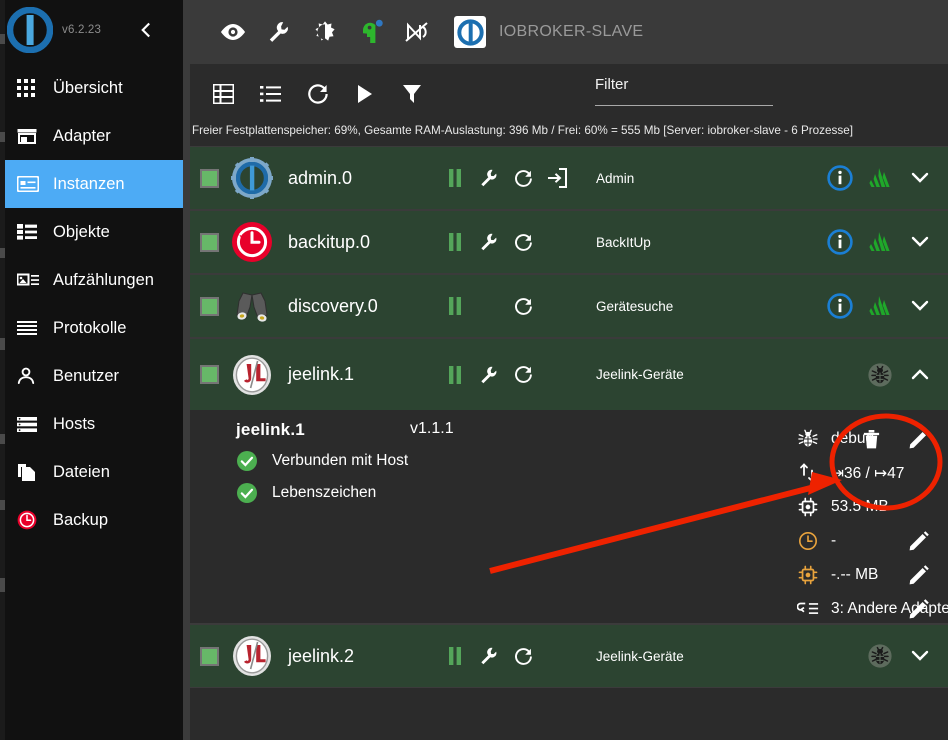 The height and width of the screenshot is (740, 948). I want to click on delete-icon, so click(871, 439).